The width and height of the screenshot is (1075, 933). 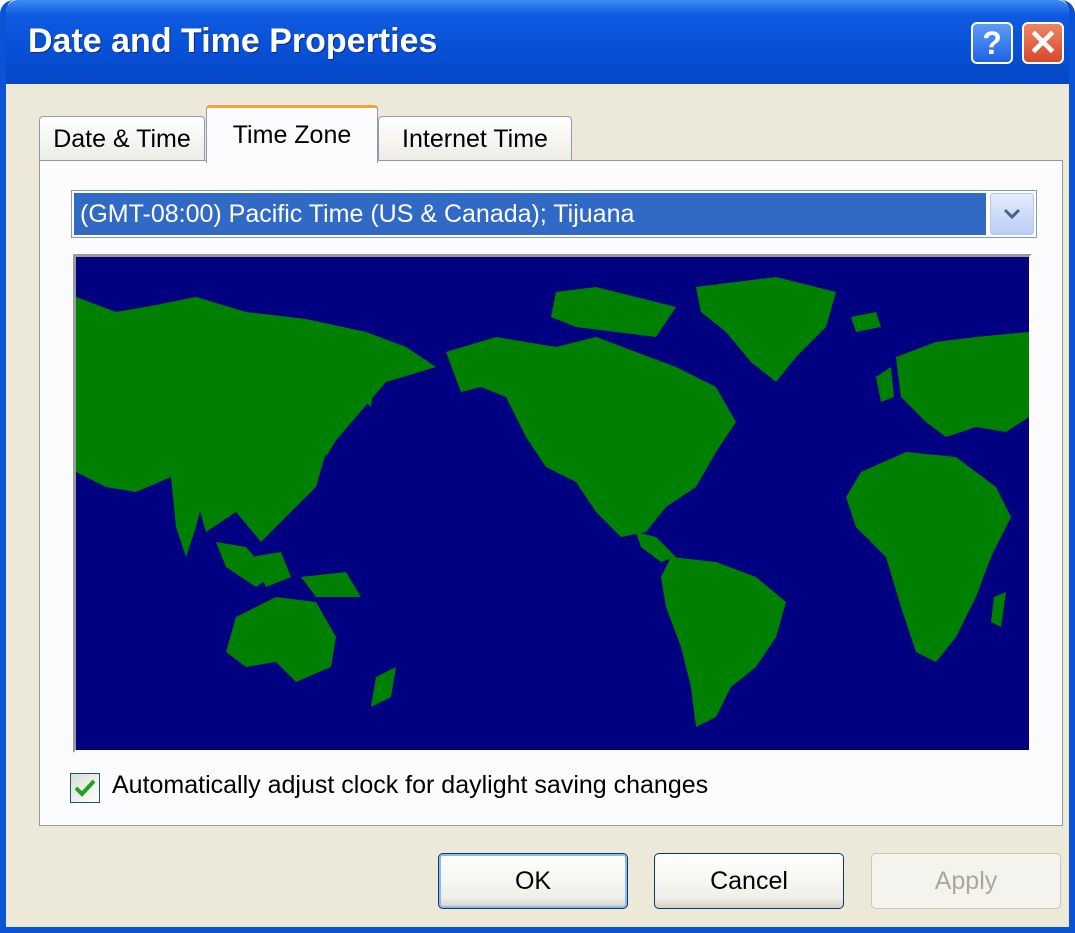 I want to click on close-icon: ✕, so click(x=1043, y=42).